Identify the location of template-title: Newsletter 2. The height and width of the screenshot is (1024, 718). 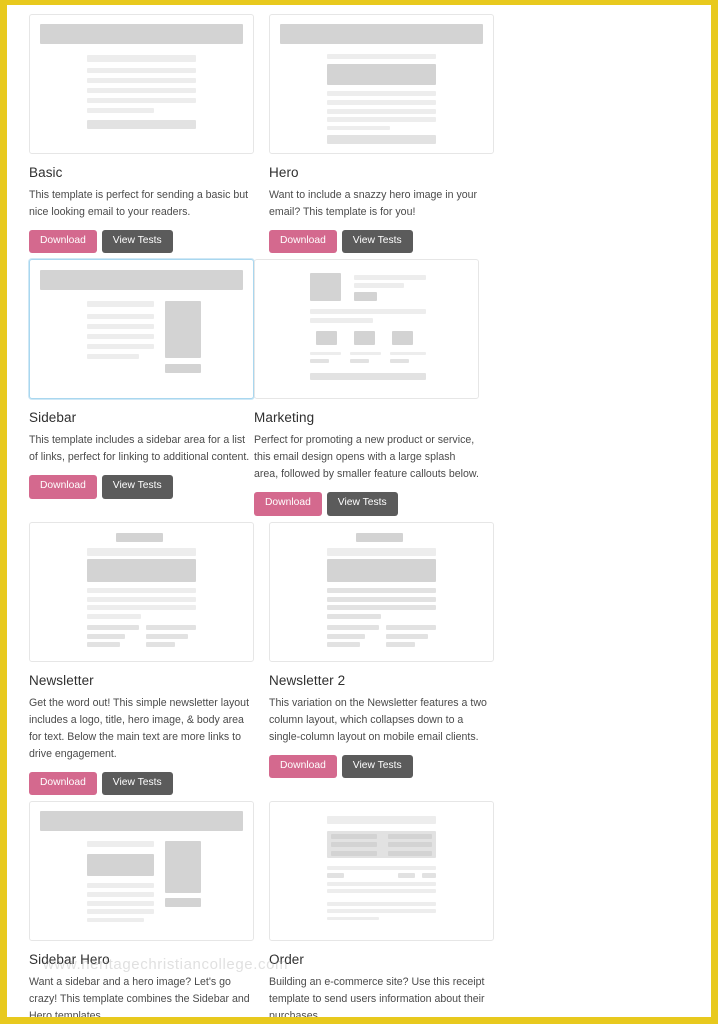
(307, 680).